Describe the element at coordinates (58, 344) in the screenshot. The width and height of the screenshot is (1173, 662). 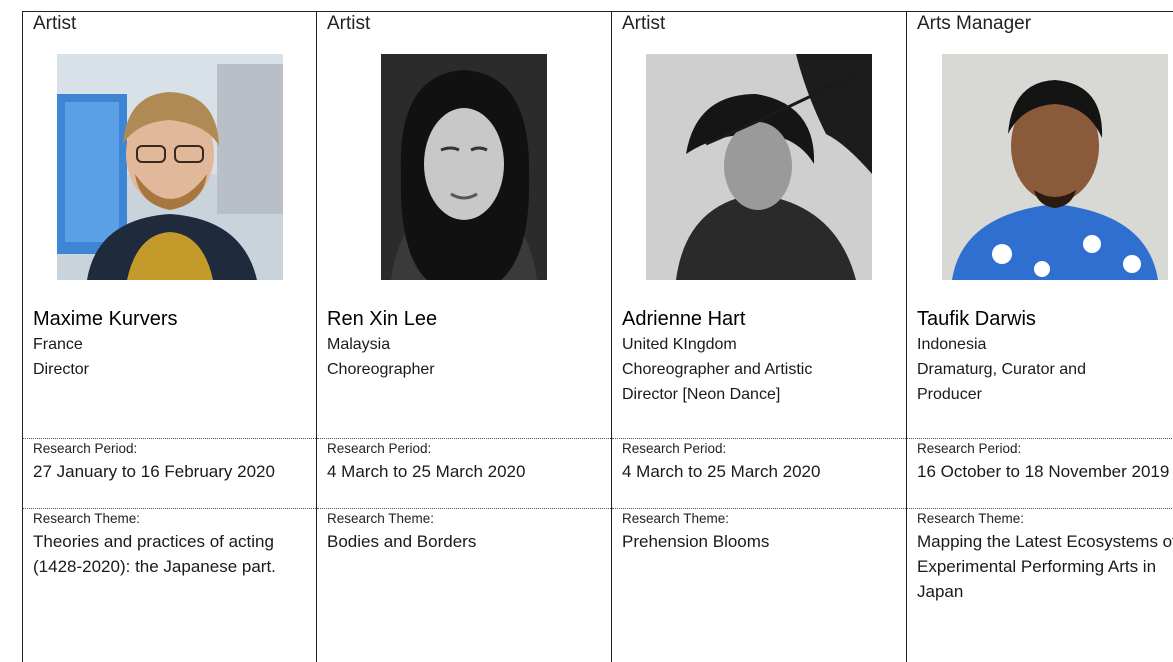
I see `profile-country: France` at that location.